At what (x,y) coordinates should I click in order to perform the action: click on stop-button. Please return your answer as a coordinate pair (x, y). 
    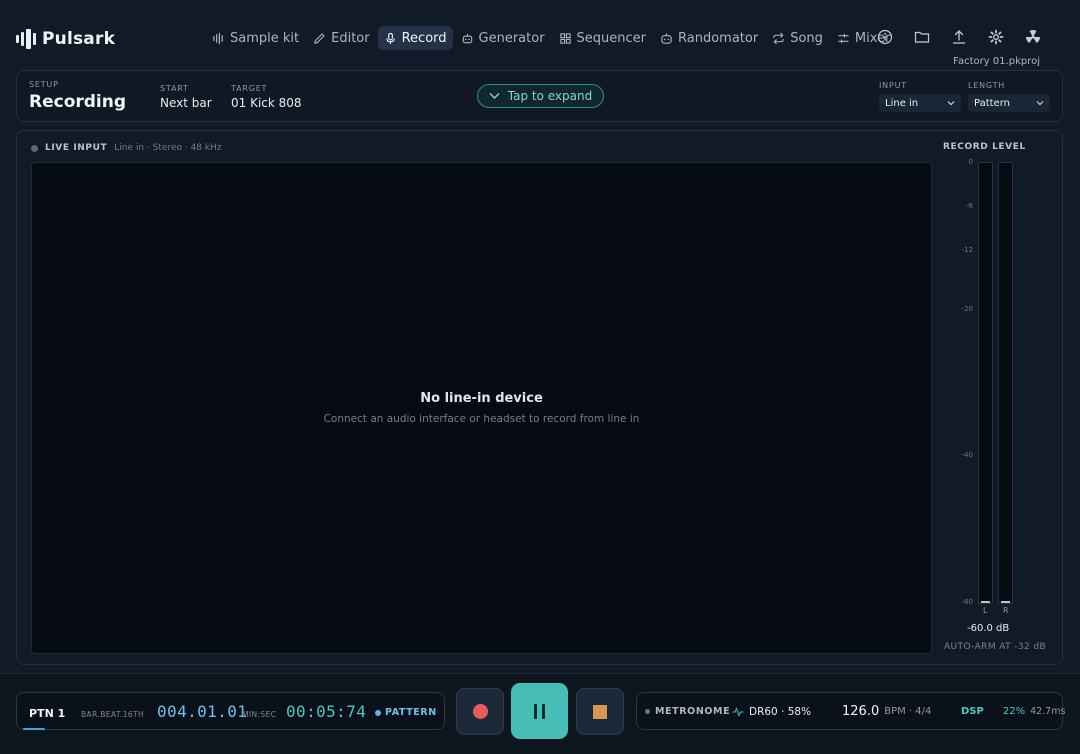
    Looking at the image, I should click on (600, 711).